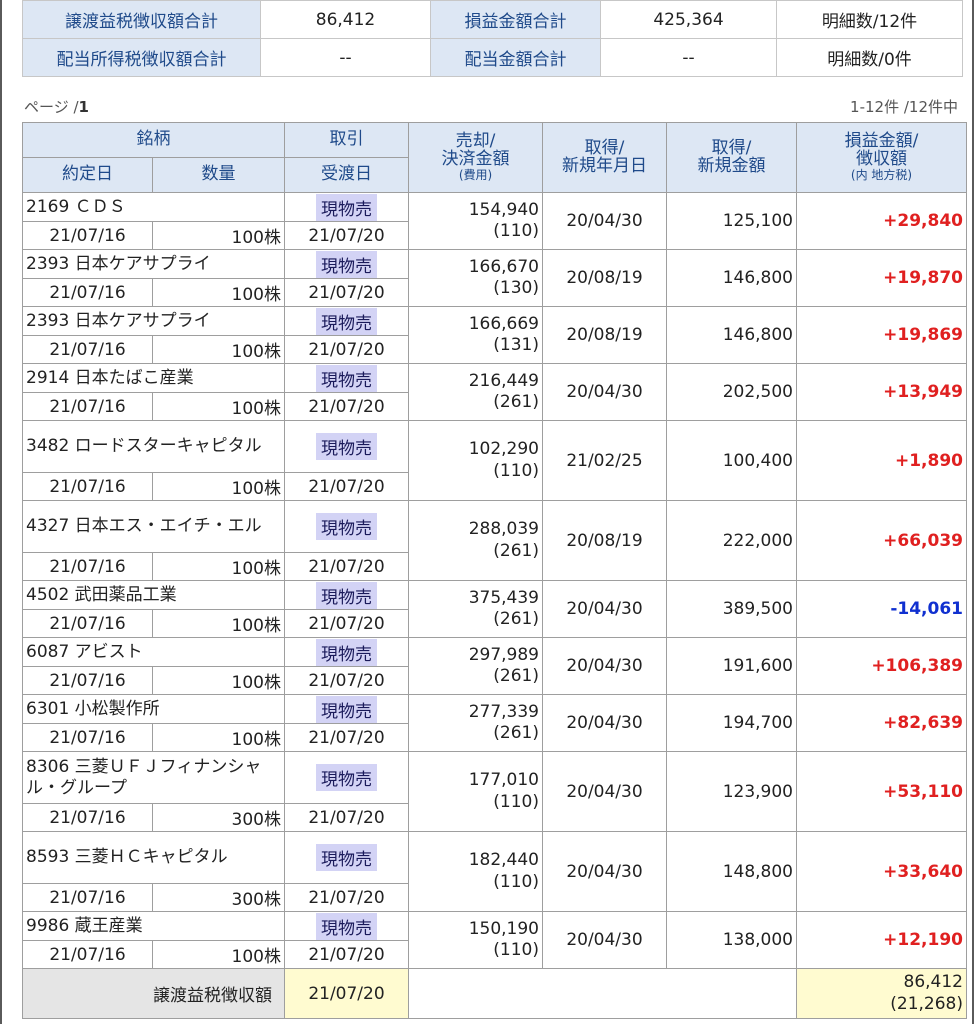  I want to click on header-quantity: 数量, so click(218, 175).